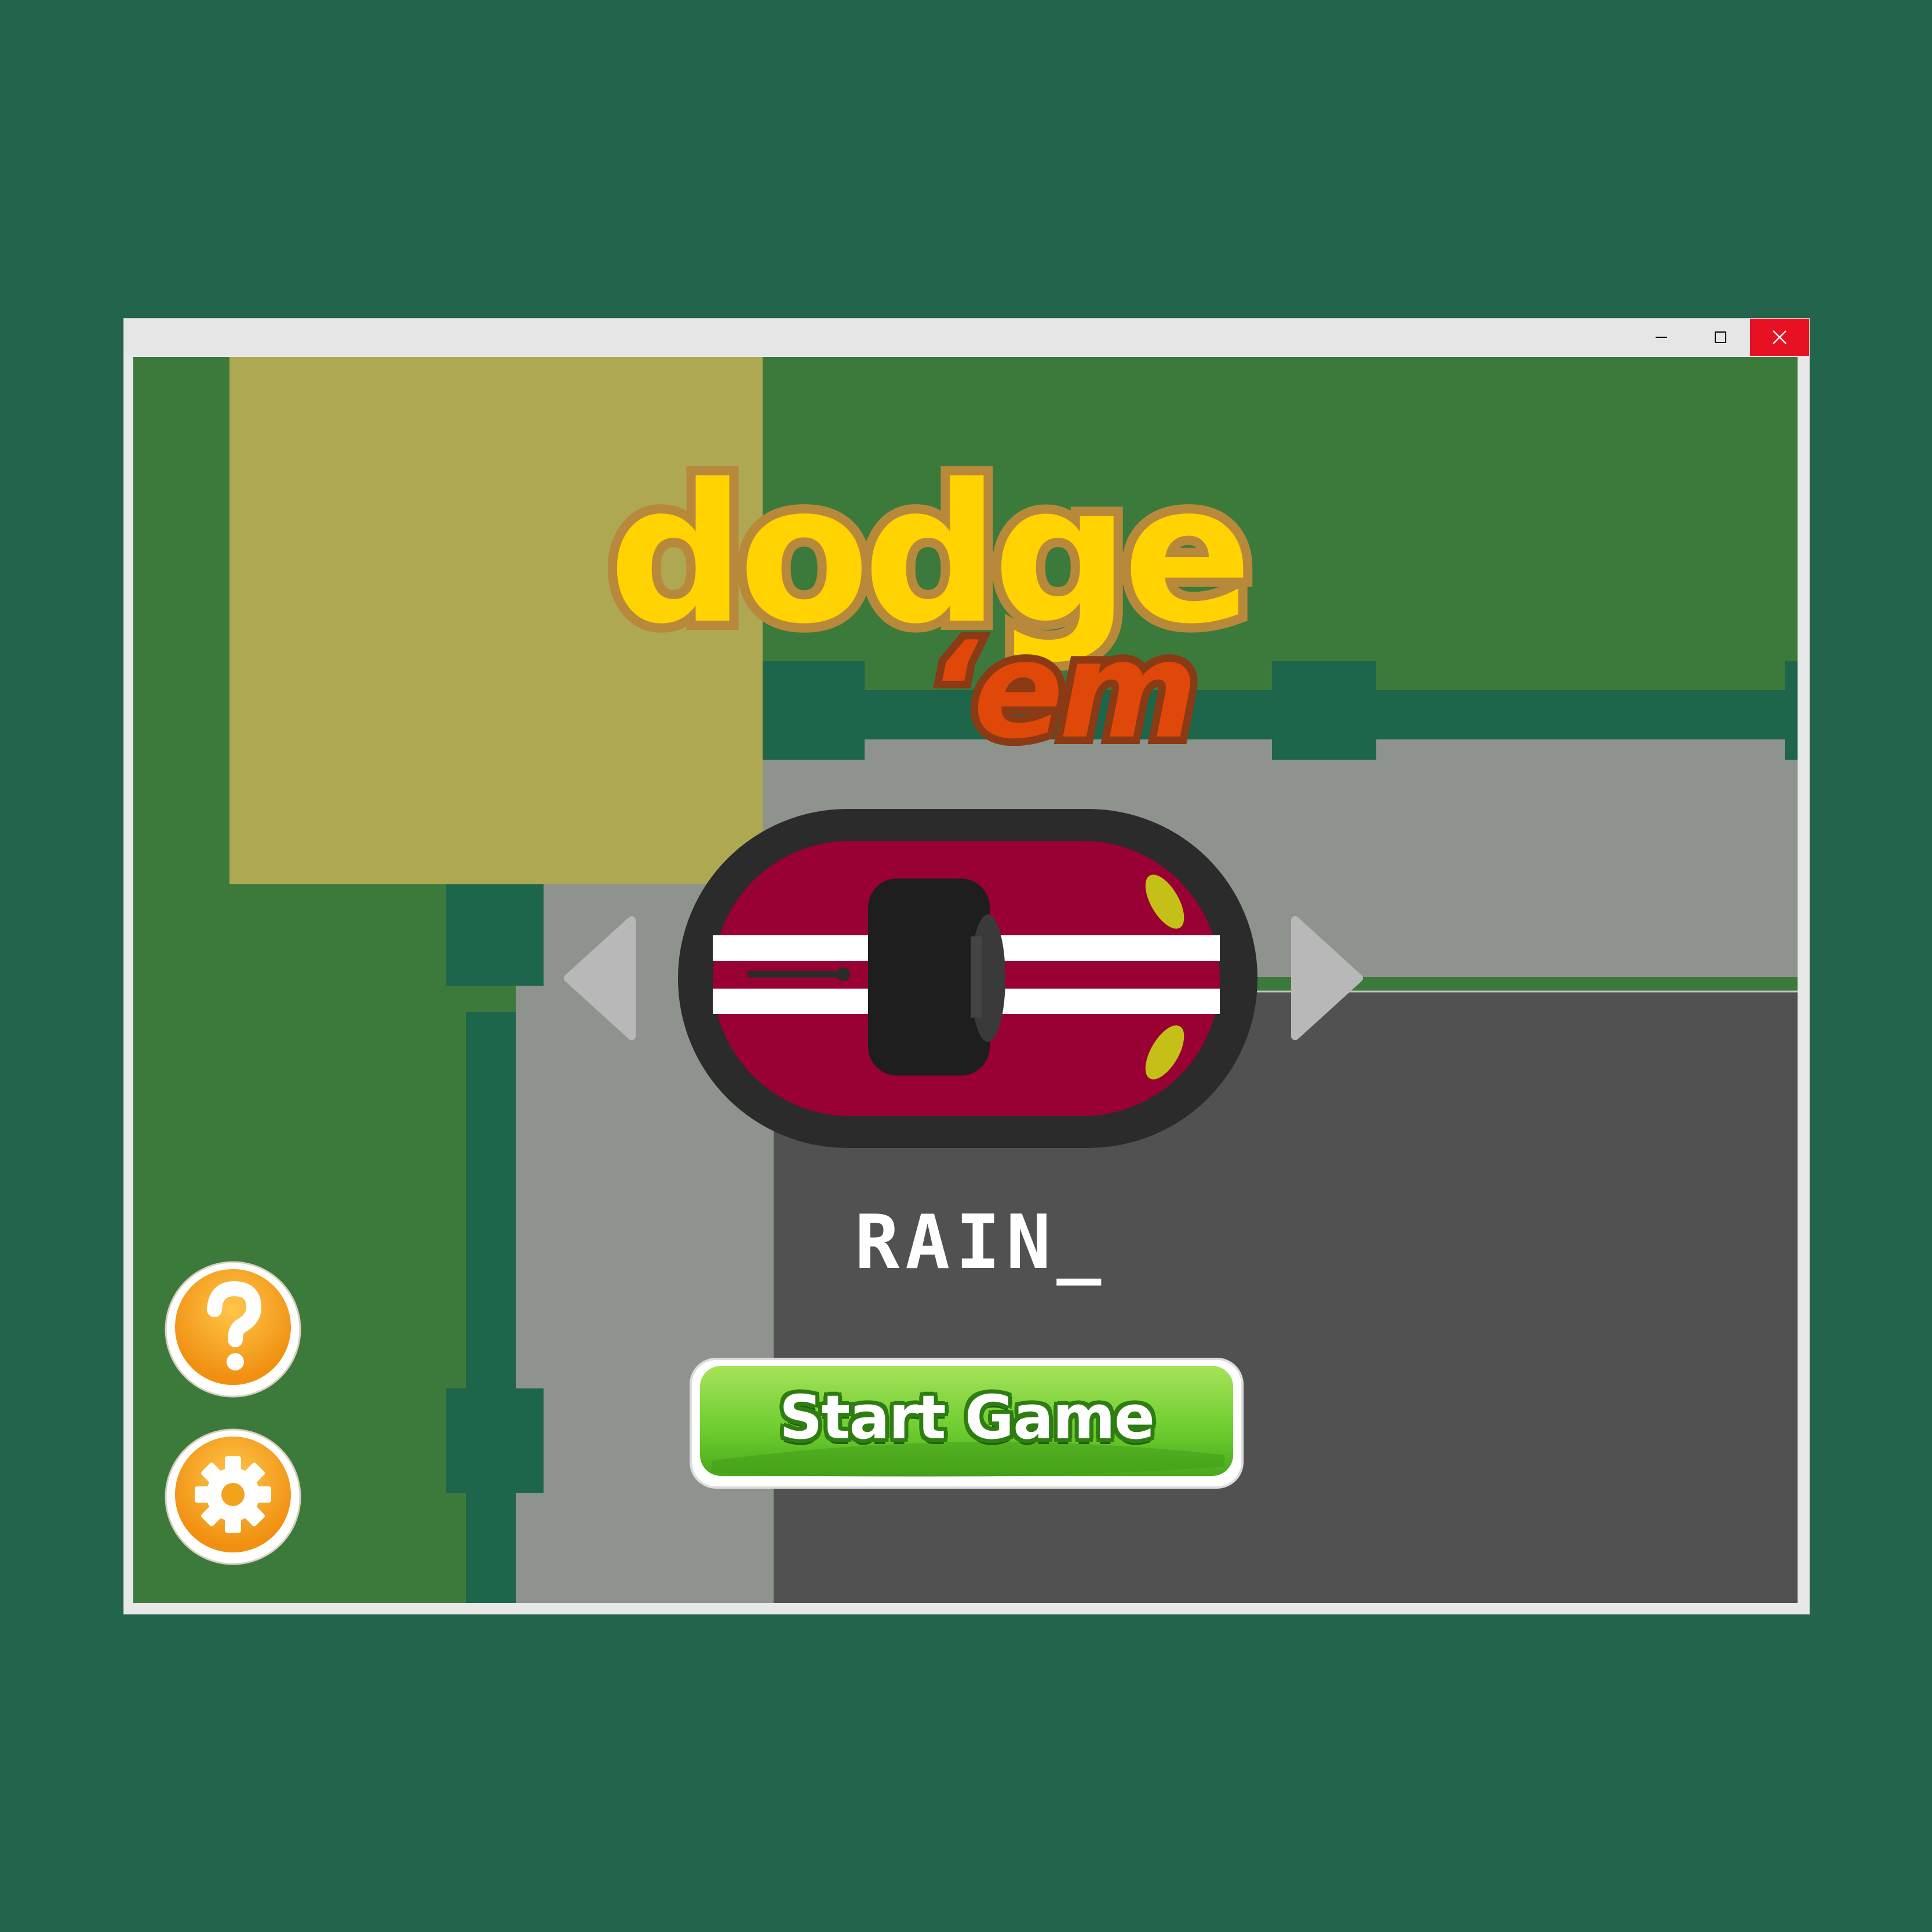  I want to click on arrow-left-icon, so click(600, 978).